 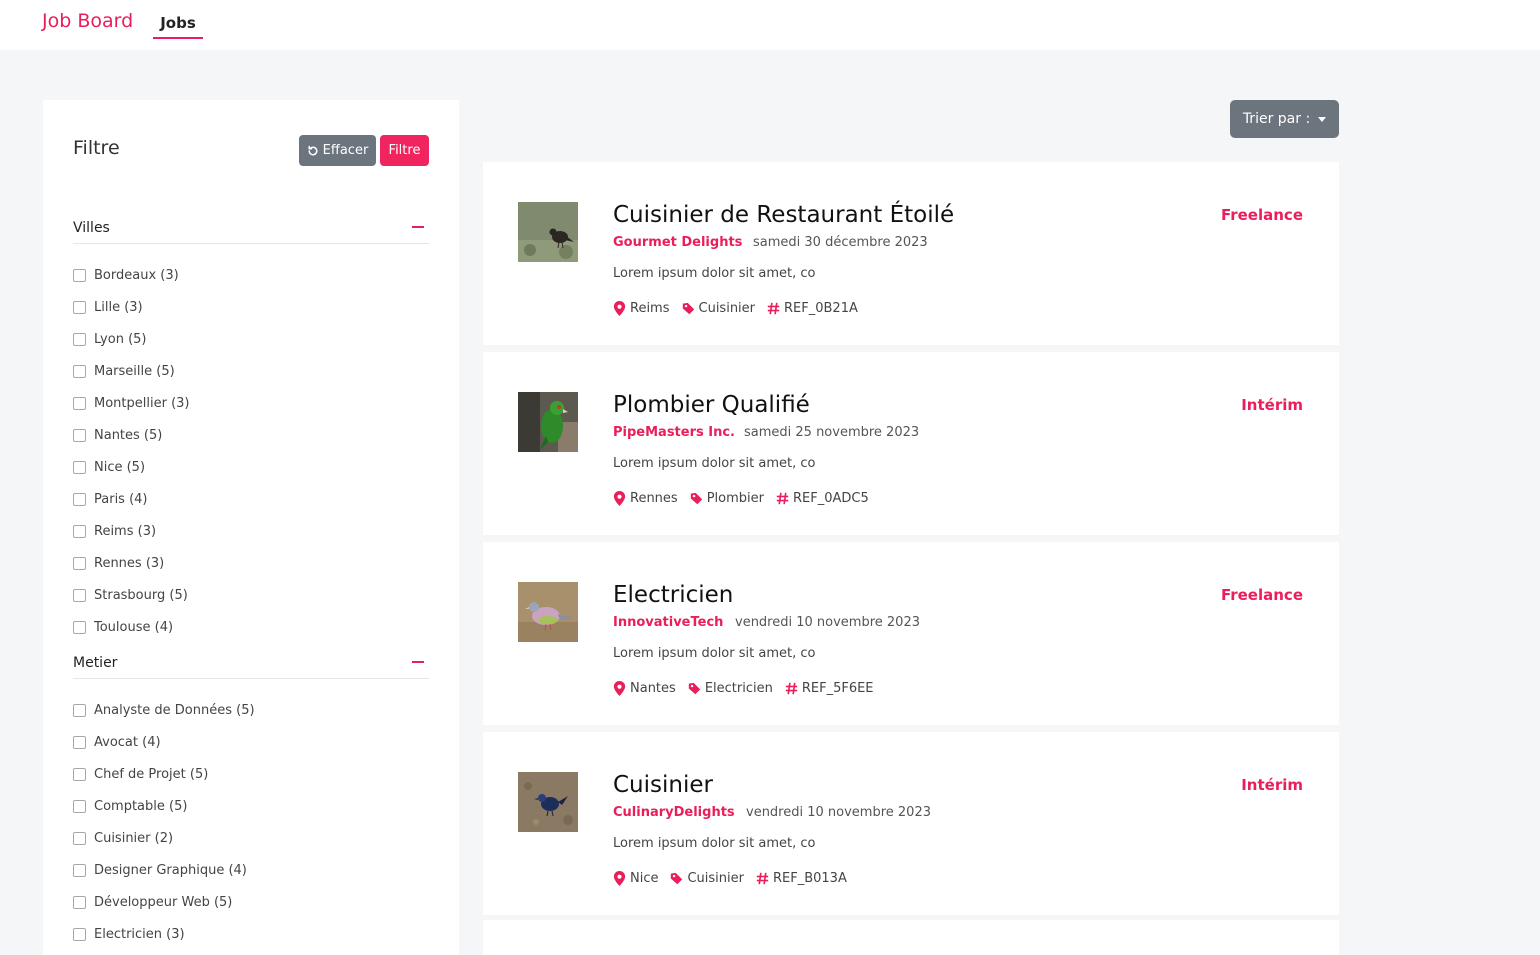 What do you see at coordinates (136, 275) in the screenshot?
I see `filter-option-label: Bordeaux (3)` at bounding box center [136, 275].